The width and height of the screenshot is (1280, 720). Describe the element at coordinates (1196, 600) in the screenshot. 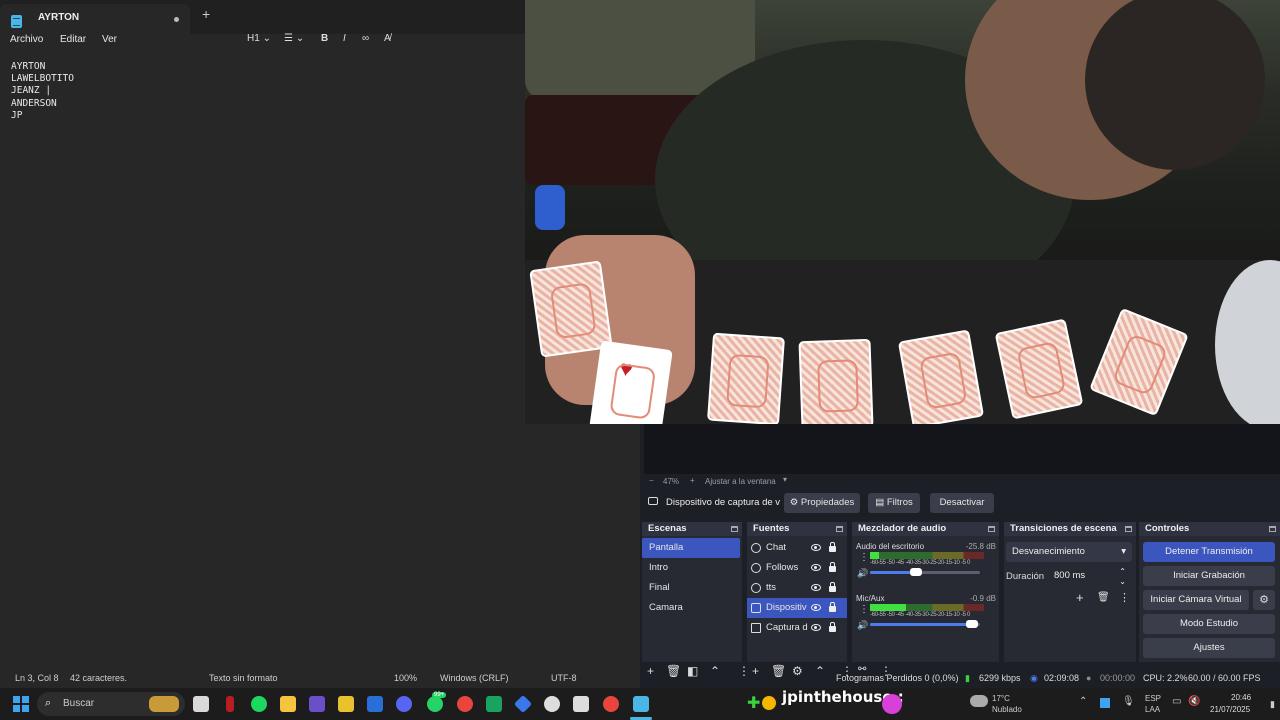

I see `virtual-camera-button: Iniciar Cámara Virtual` at that location.